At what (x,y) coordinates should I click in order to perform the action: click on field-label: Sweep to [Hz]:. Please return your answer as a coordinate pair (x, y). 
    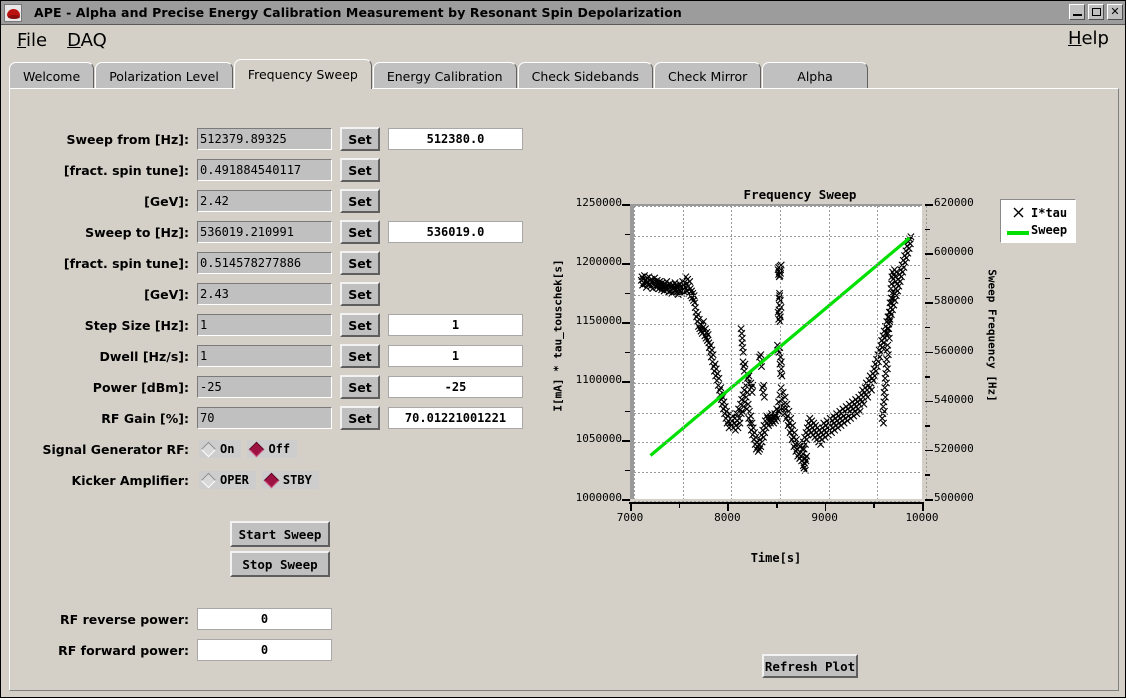
    Looking at the image, I should click on (137, 232).